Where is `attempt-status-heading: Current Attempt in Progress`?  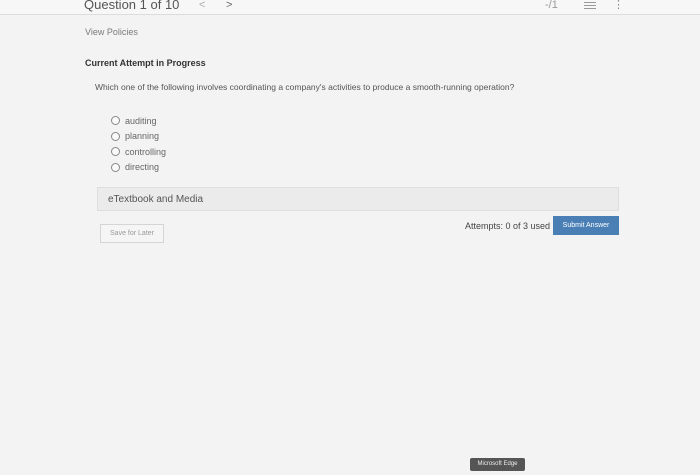
attempt-status-heading: Current Attempt in Progress is located at coordinates (145, 63).